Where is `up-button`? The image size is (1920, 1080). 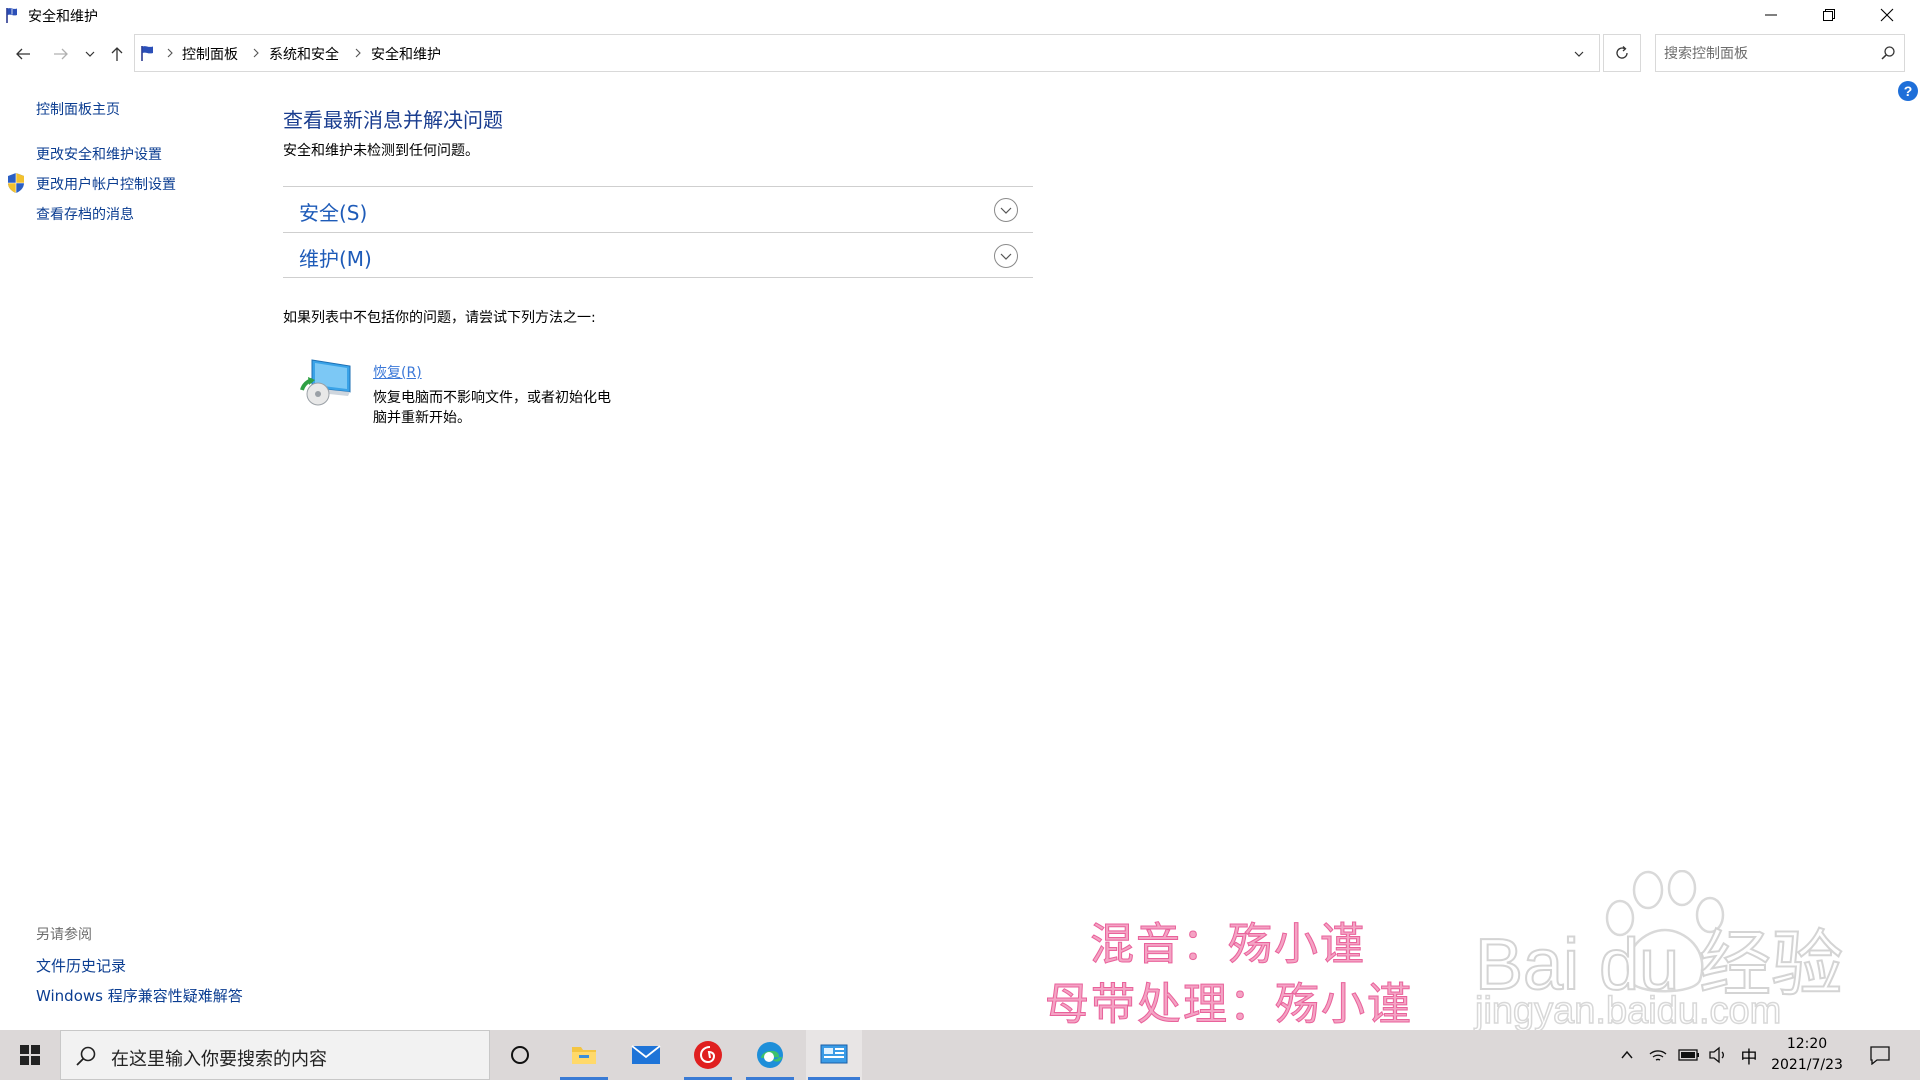 up-button is located at coordinates (117, 54).